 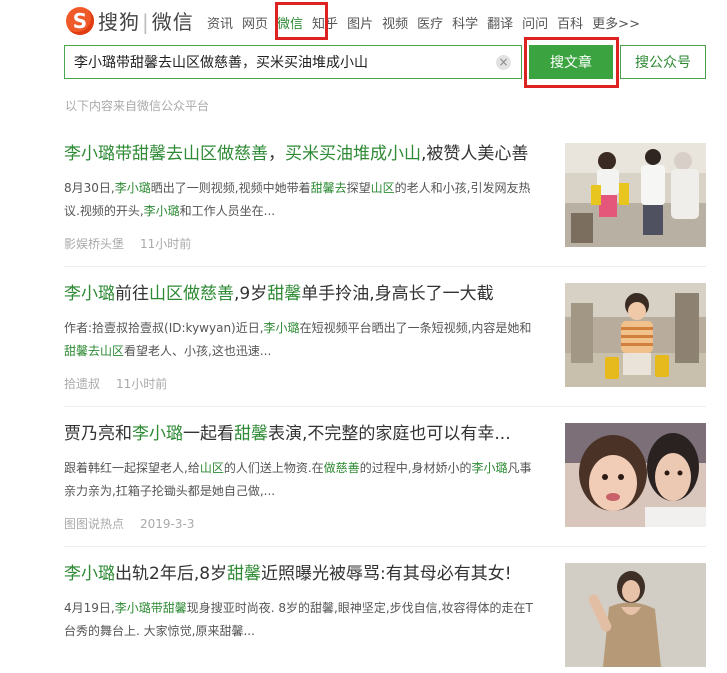 What do you see at coordinates (397, 294) in the screenshot?
I see `text: 单手拎油,身高长了一大截` at bounding box center [397, 294].